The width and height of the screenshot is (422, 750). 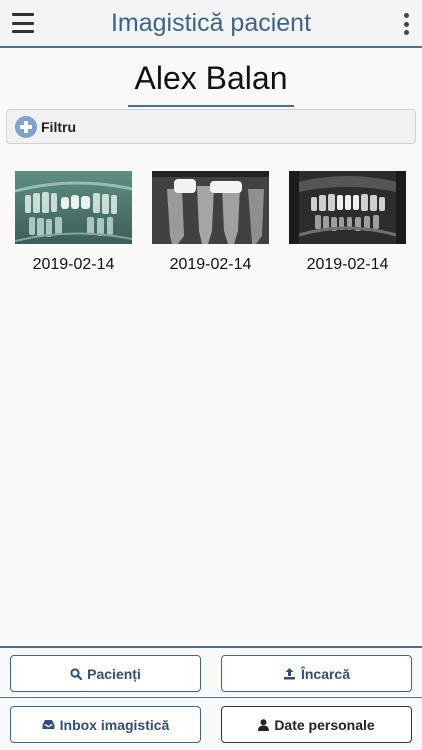 I want to click on personal-data-button: Date personale, so click(x=316, y=724).